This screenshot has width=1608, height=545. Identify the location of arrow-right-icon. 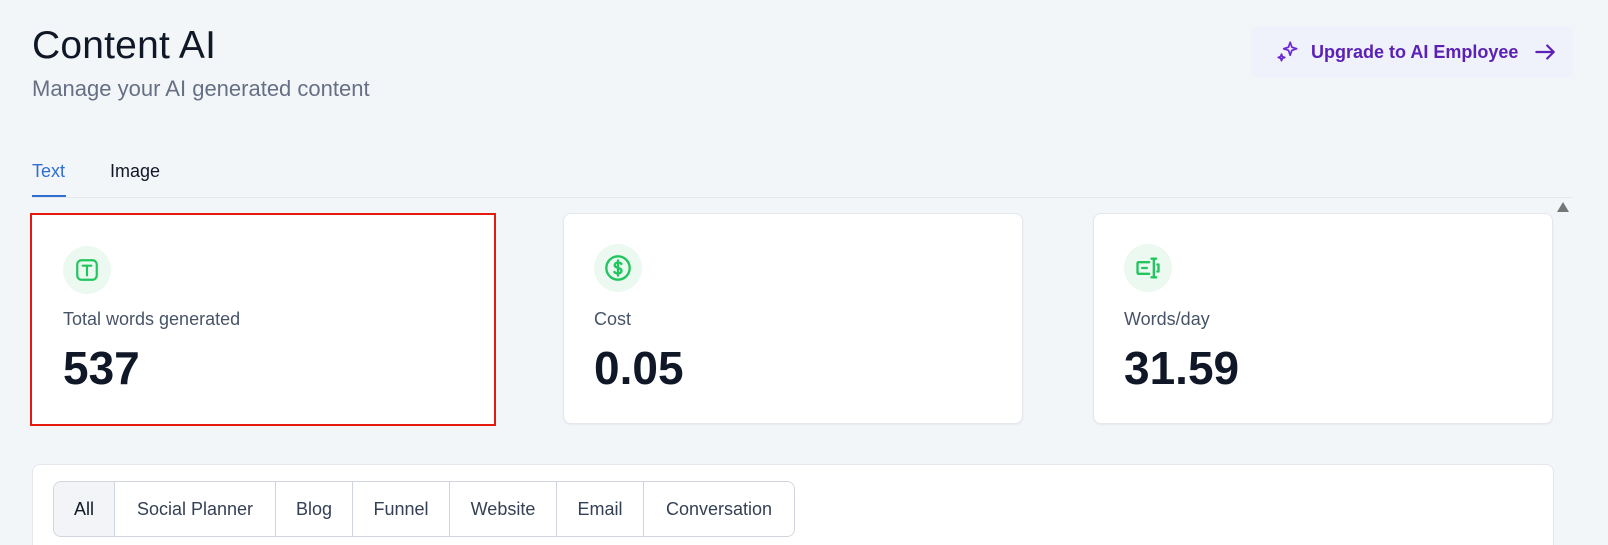
(1545, 52).